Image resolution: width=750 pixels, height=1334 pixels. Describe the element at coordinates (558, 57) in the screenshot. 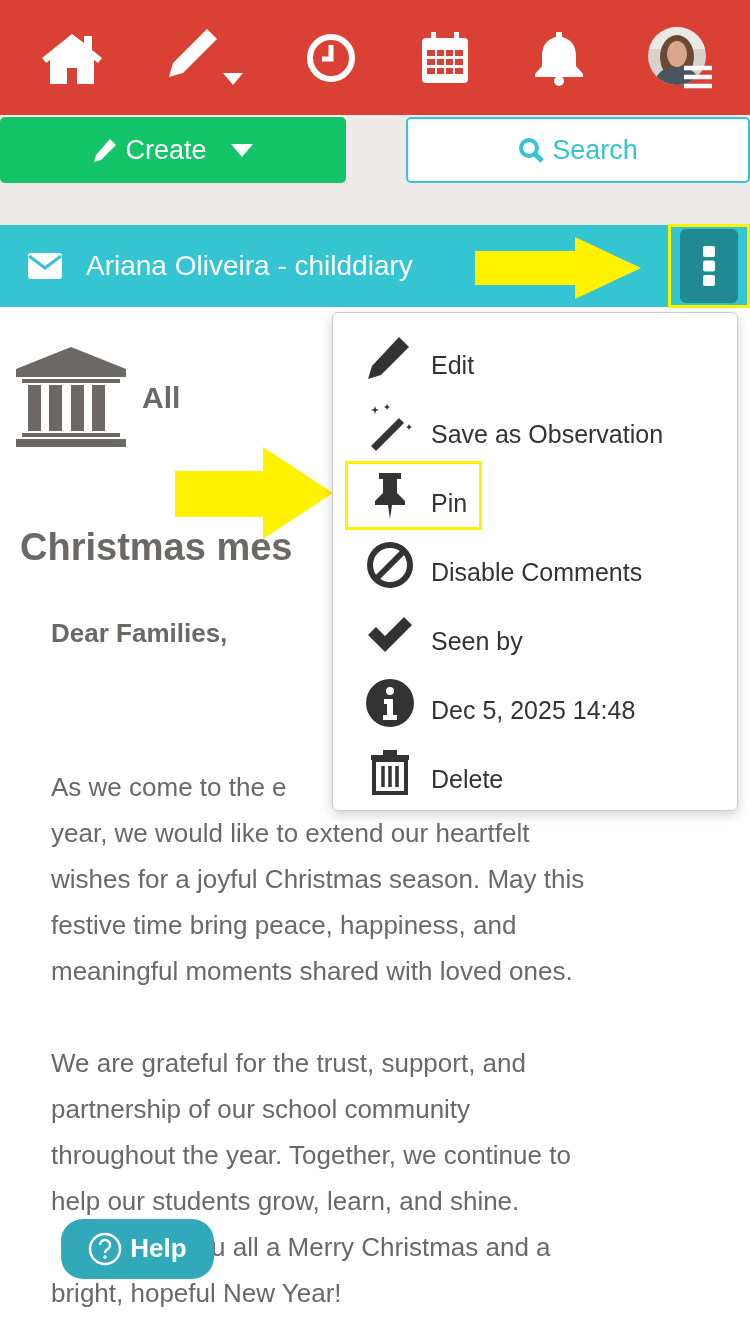

I see `bell-icon` at that location.